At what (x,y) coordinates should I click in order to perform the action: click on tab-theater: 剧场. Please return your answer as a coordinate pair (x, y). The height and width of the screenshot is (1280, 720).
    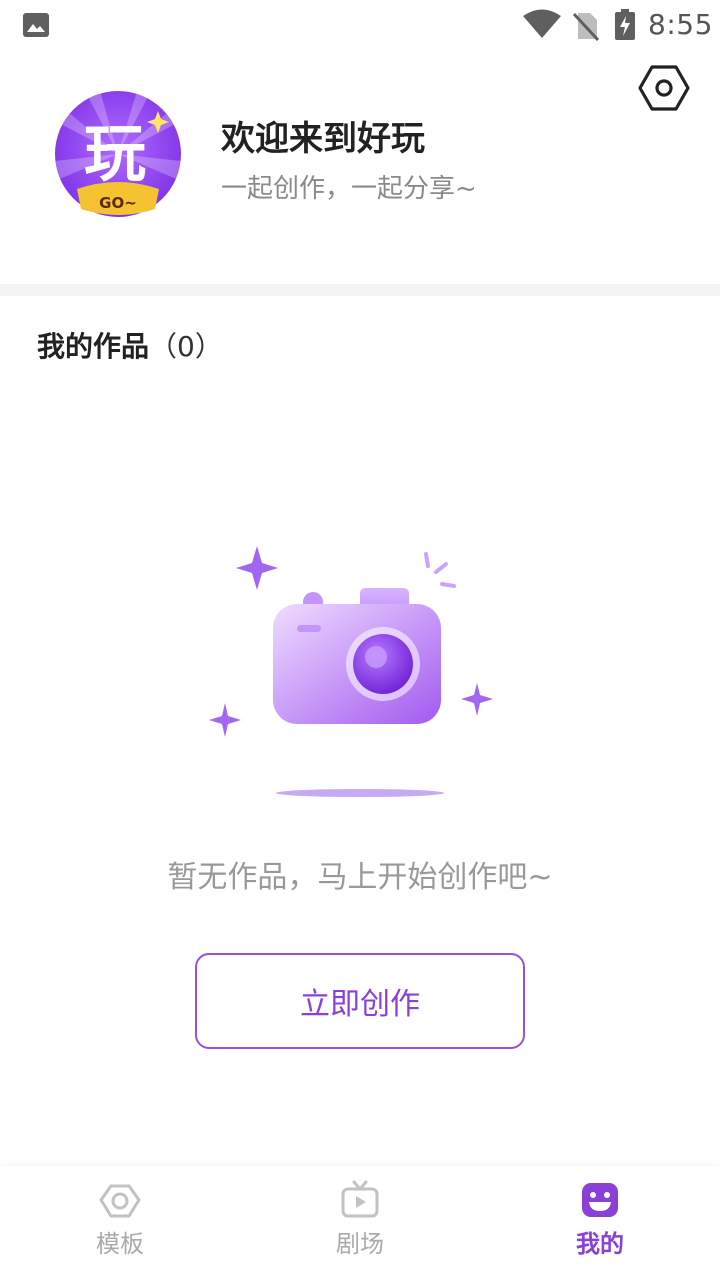
    Looking at the image, I should click on (360, 1223).